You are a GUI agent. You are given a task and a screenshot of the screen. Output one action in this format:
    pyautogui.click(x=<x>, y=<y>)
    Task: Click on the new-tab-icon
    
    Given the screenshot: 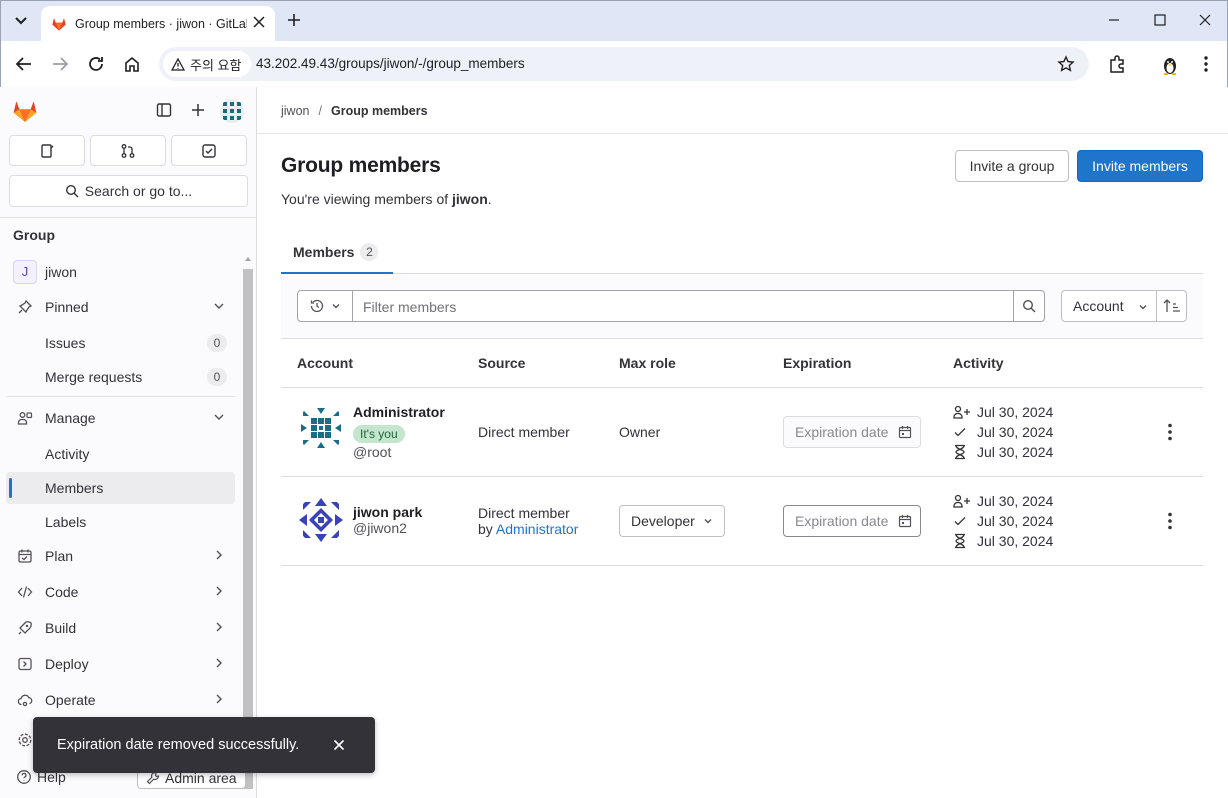 What is the action you would take?
    pyautogui.click(x=294, y=20)
    